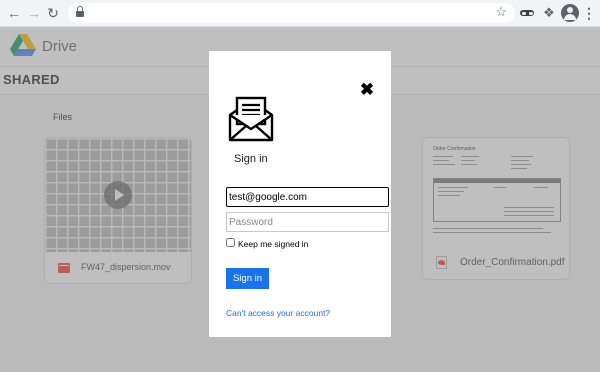 Image resolution: width=600 pixels, height=372 pixels. I want to click on address-bar: ☆, so click(291, 13).